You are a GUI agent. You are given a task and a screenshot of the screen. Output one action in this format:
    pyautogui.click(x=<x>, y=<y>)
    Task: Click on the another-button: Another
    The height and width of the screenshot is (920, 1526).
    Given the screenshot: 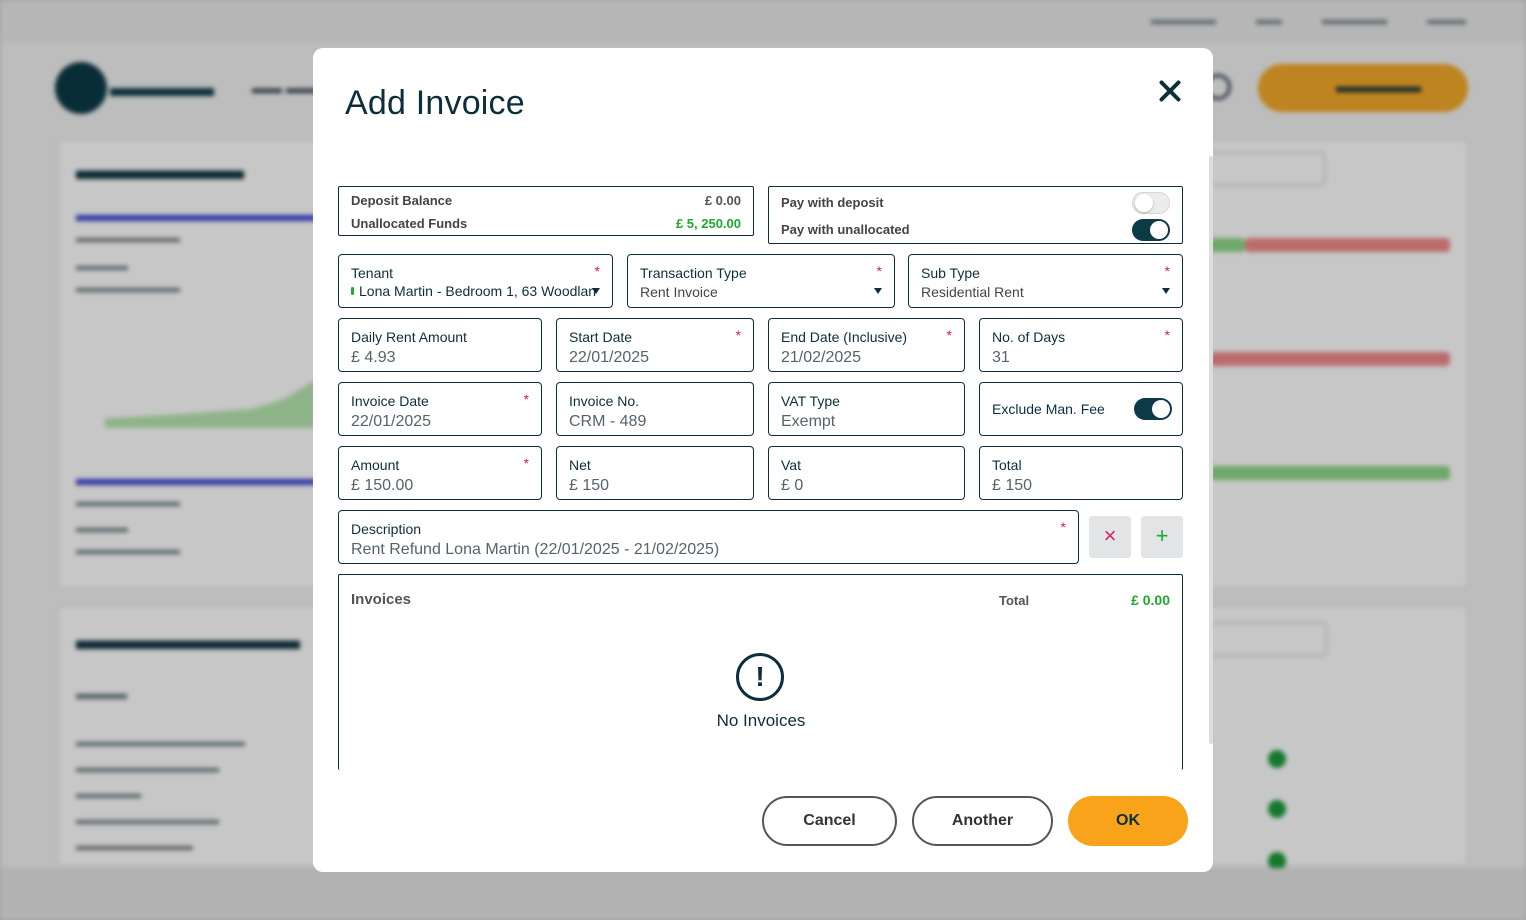 What is the action you would take?
    pyautogui.click(x=982, y=821)
    